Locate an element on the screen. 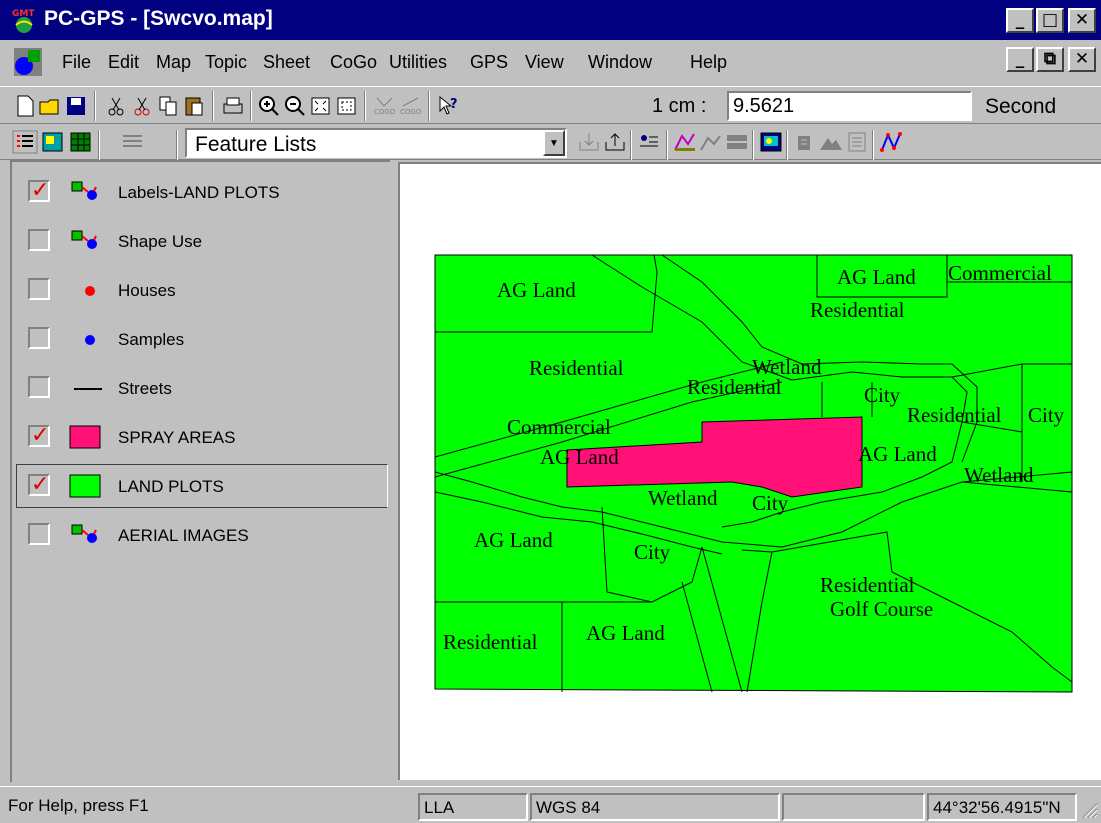 This screenshot has width=1101, height=823. copy-icon is located at coordinates (169, 106).